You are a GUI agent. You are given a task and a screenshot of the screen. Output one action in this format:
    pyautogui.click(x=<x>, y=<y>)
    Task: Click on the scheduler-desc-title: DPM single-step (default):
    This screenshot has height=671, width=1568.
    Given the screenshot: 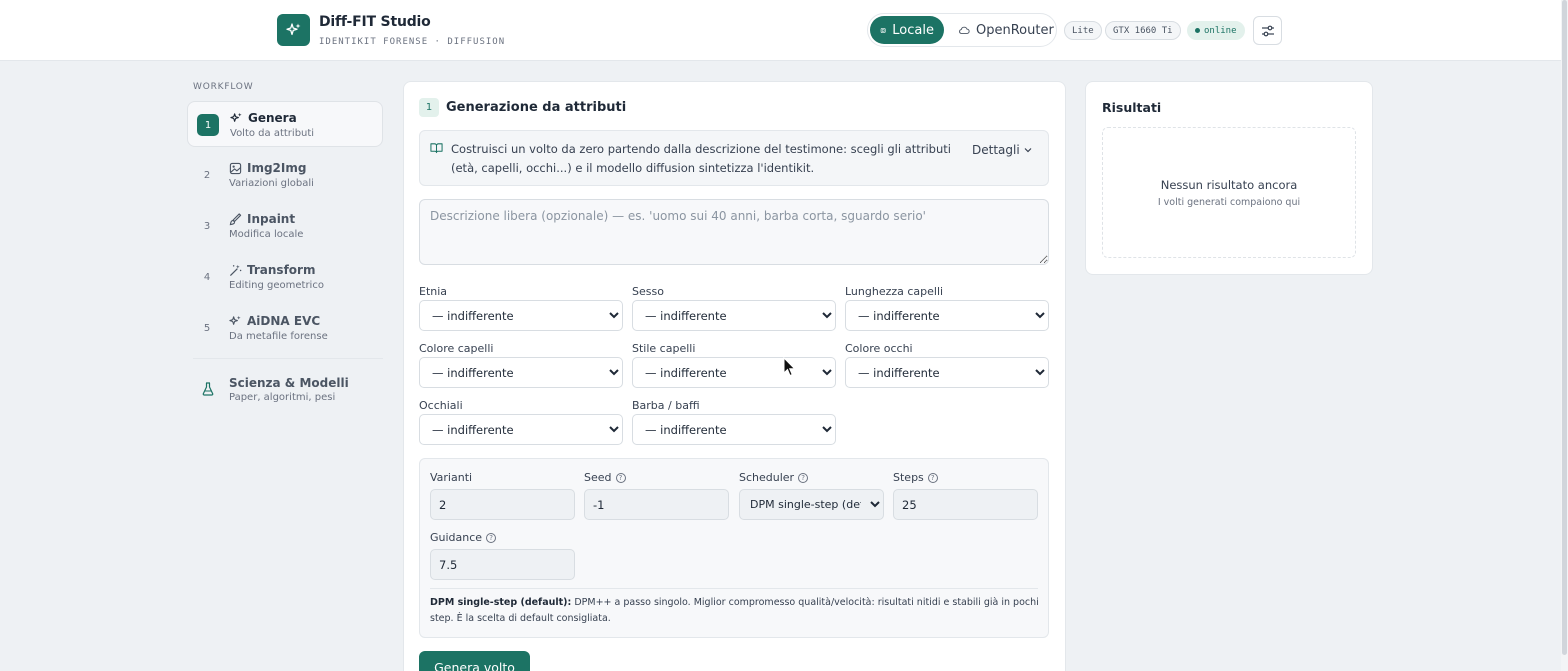 What is the action you would take?
    pyautogui.click(x=501, y=602)
    